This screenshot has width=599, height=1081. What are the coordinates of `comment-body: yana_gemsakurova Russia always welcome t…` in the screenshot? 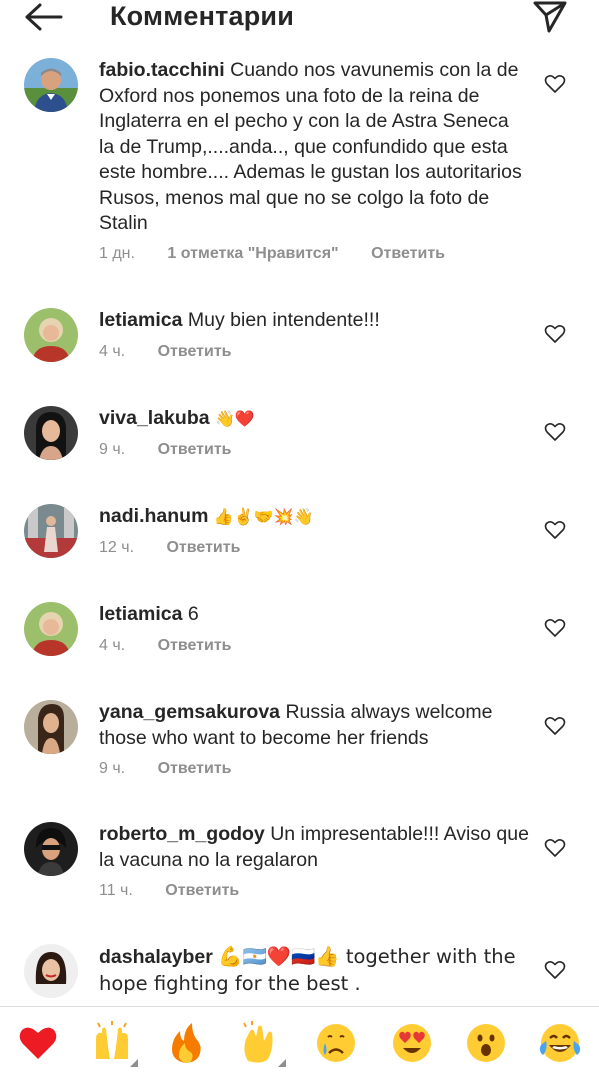 It's located at (314, 725).